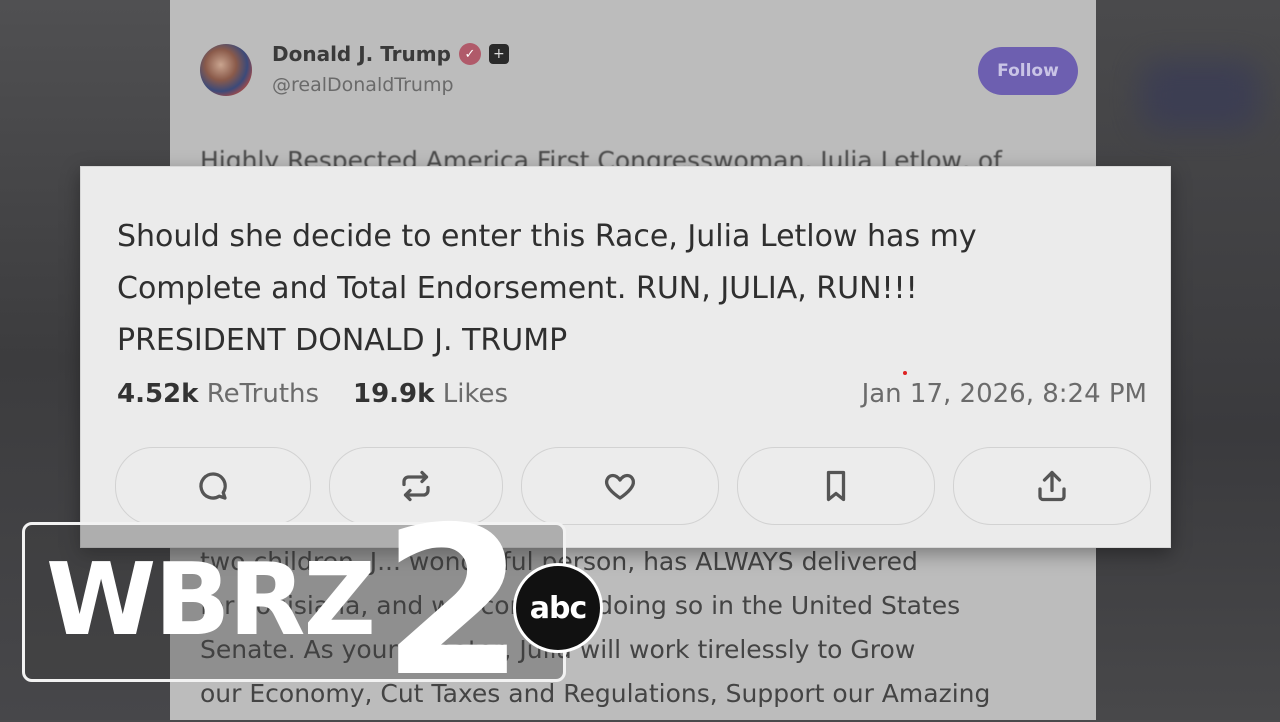  I want to click on author-row: Donald J. Trump ✓ + @realDonaldTrump, so click(354, 72).